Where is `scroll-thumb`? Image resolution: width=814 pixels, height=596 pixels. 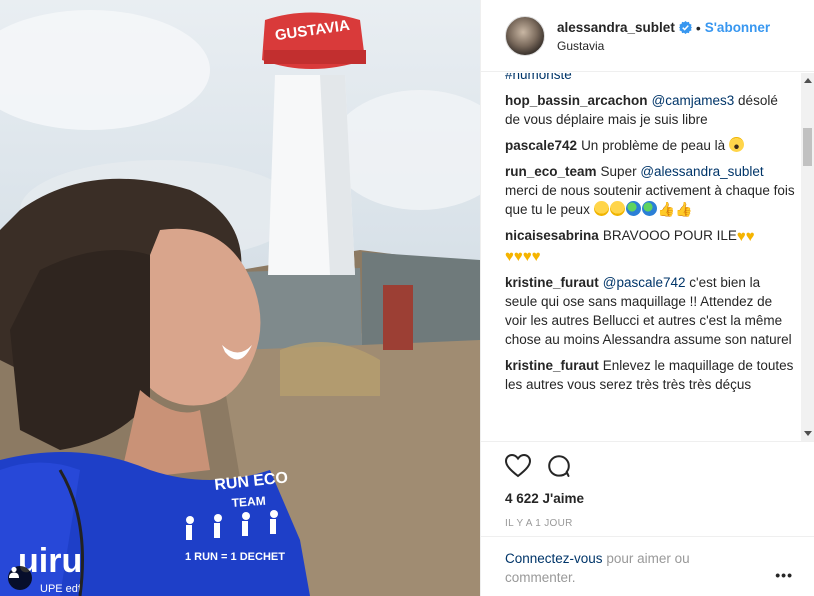 scroll-thumb is located at coordinates (807, 147).